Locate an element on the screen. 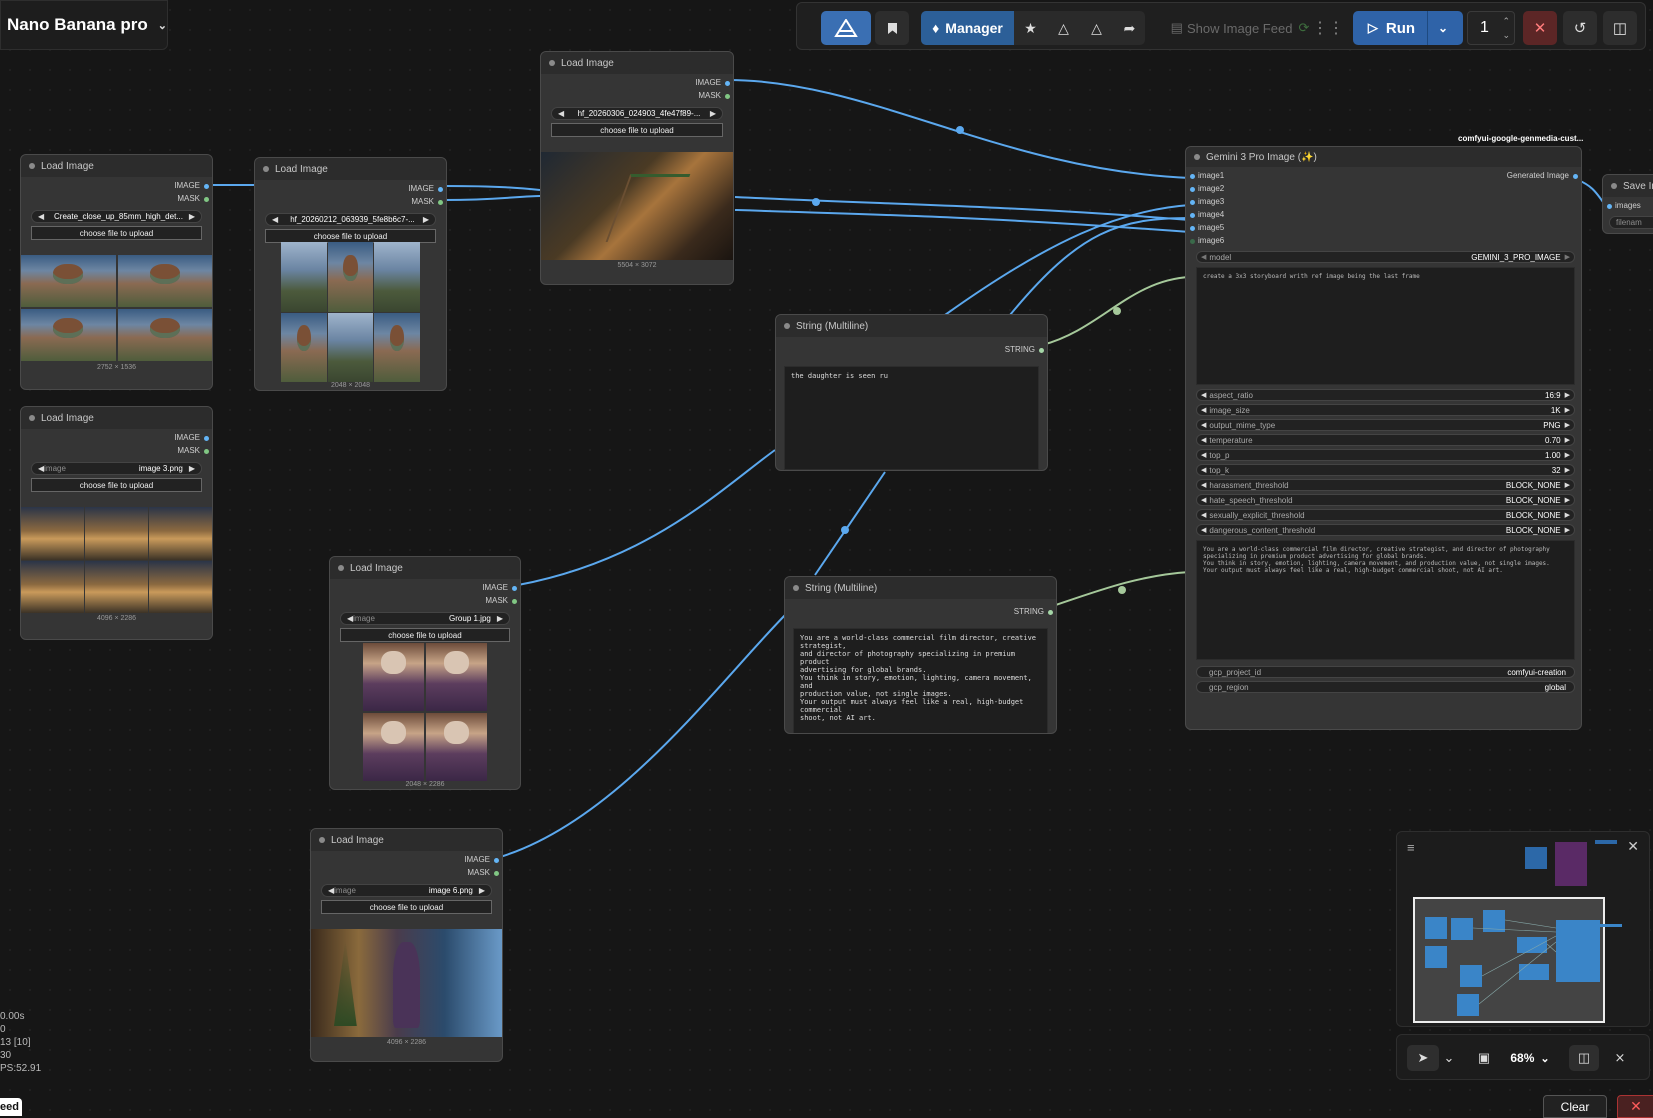  input-image5: image5 is located at coordinates (1383, 229).